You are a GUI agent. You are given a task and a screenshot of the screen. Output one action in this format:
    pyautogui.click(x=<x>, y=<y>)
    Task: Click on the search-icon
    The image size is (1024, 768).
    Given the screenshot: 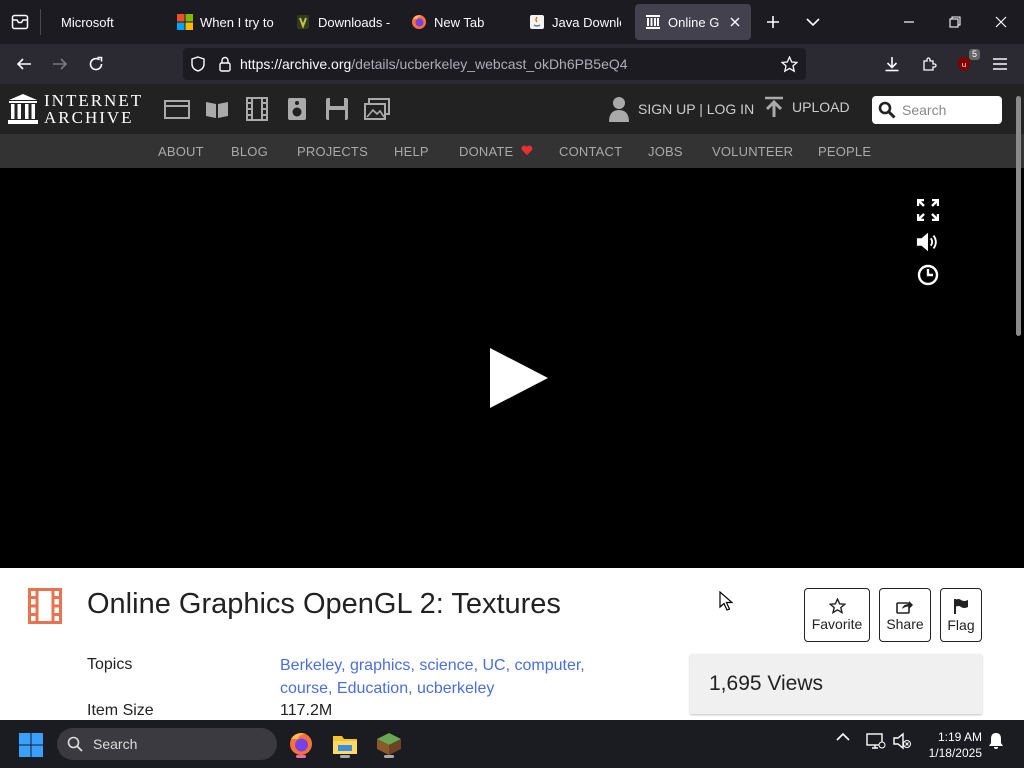 What is the action you would take?
    pyautogui.click(x=887, y=110)
    